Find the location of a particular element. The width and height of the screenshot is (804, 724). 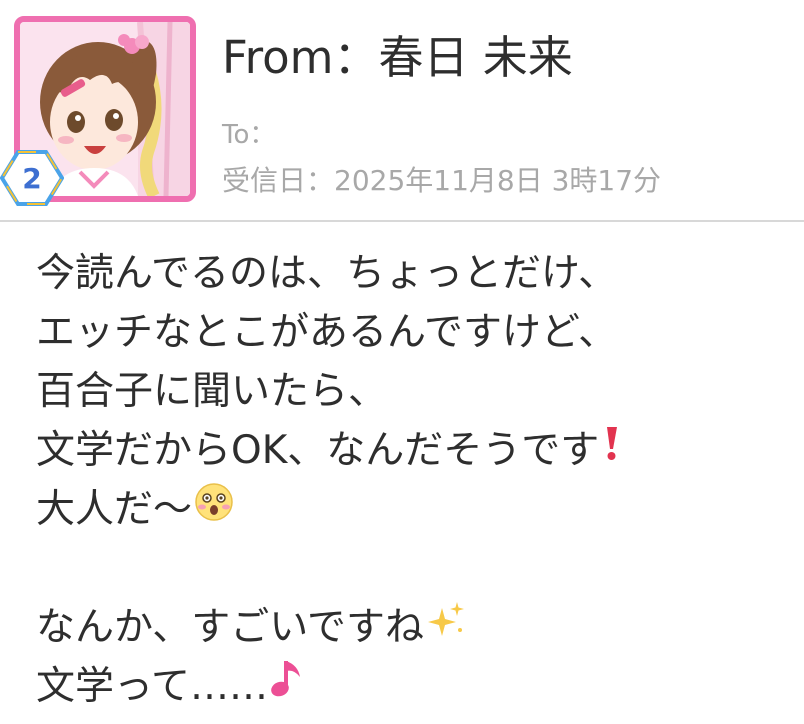

recipient-line: To： is located at coordinates (248, 135).